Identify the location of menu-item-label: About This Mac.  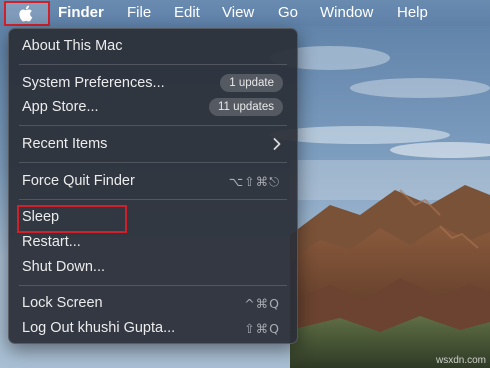
(72, 46).